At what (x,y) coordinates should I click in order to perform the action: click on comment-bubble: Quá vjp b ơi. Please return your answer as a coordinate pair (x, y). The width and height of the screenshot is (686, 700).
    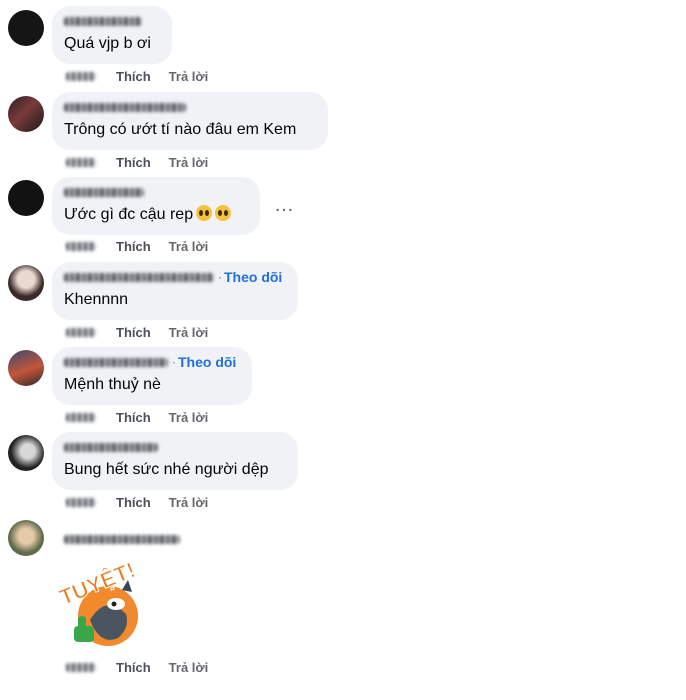
    Looking at the image, I should click on (112, 35).